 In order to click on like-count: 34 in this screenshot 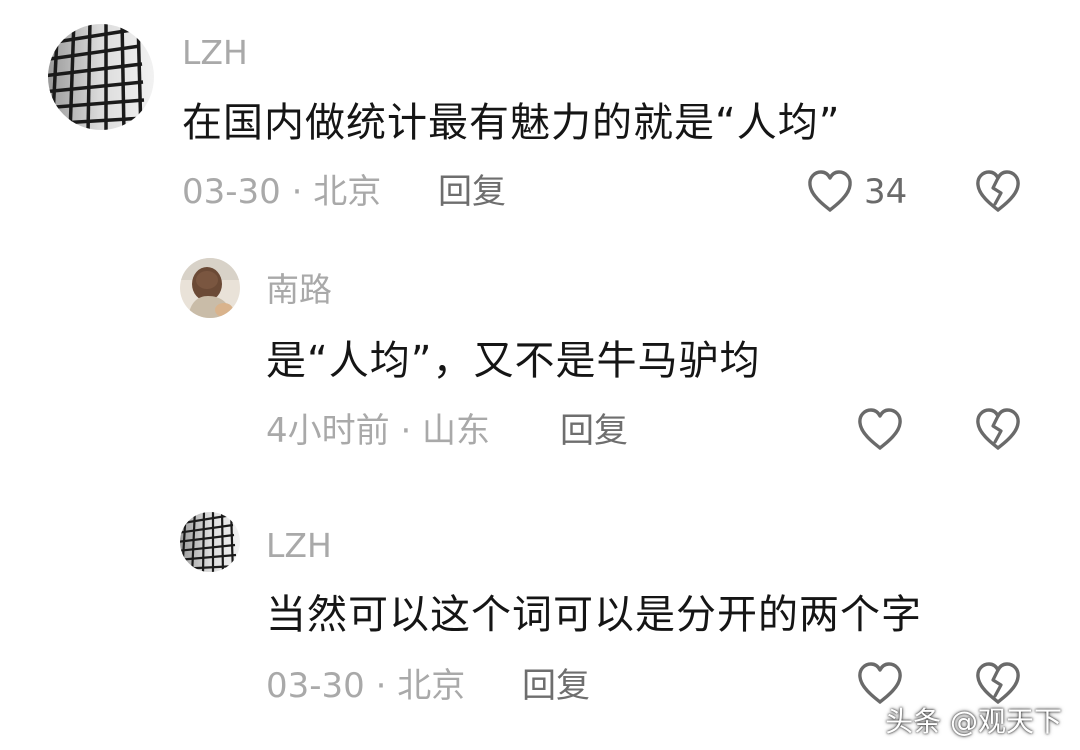, I will do `click(886, 192)`.